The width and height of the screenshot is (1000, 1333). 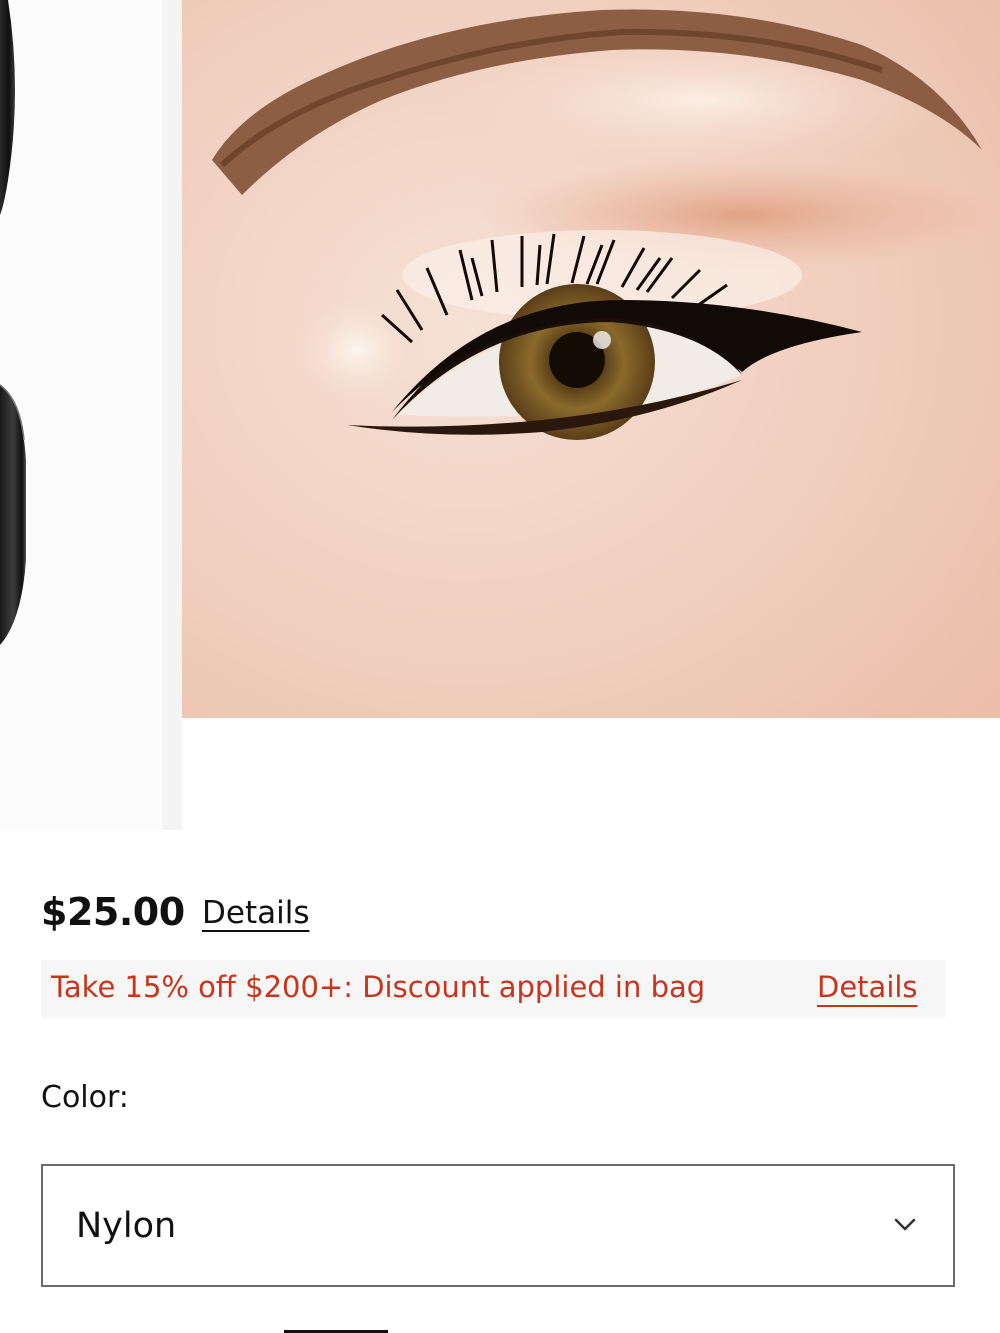 What do you see at coordinates (172, 415) in the screenshot?
I see `gallery-divider` at bounding box center [172, 415].